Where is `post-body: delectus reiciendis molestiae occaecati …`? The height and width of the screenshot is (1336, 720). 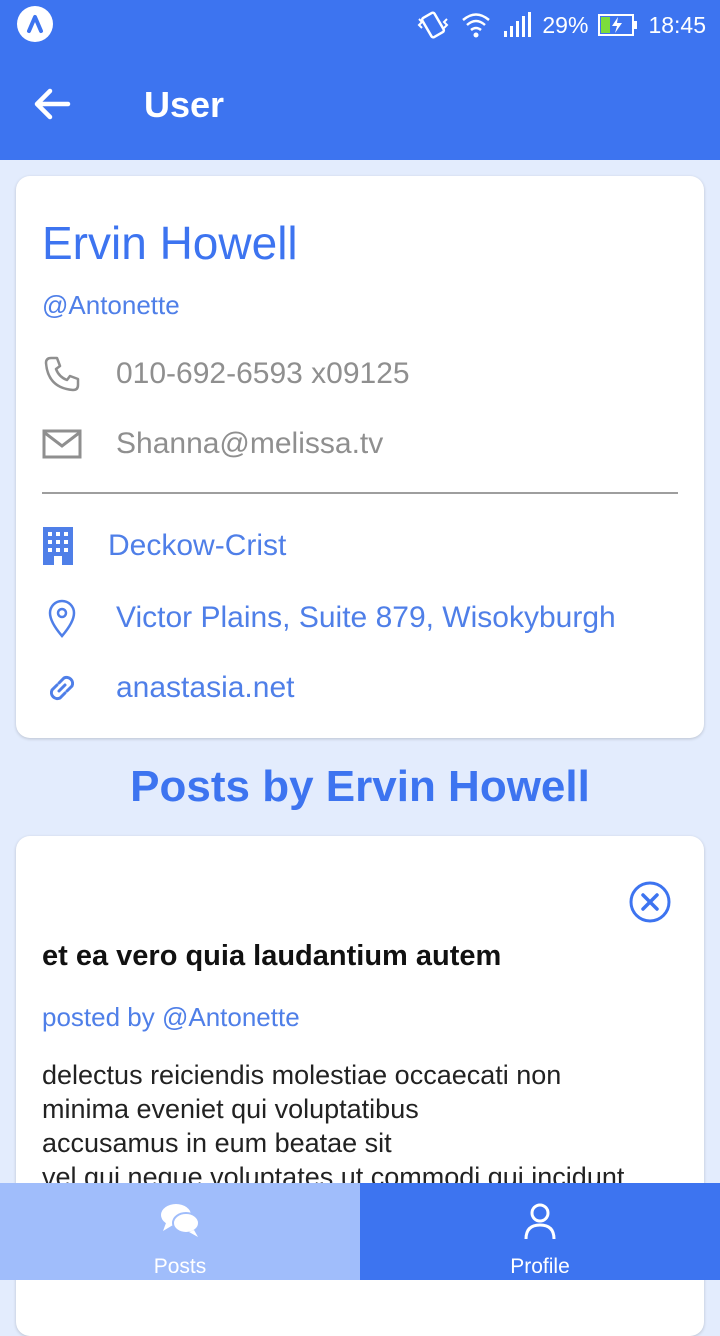 post-body: delectus reiciendis molestiae occaecati … is located at coordinates (362, 1126).